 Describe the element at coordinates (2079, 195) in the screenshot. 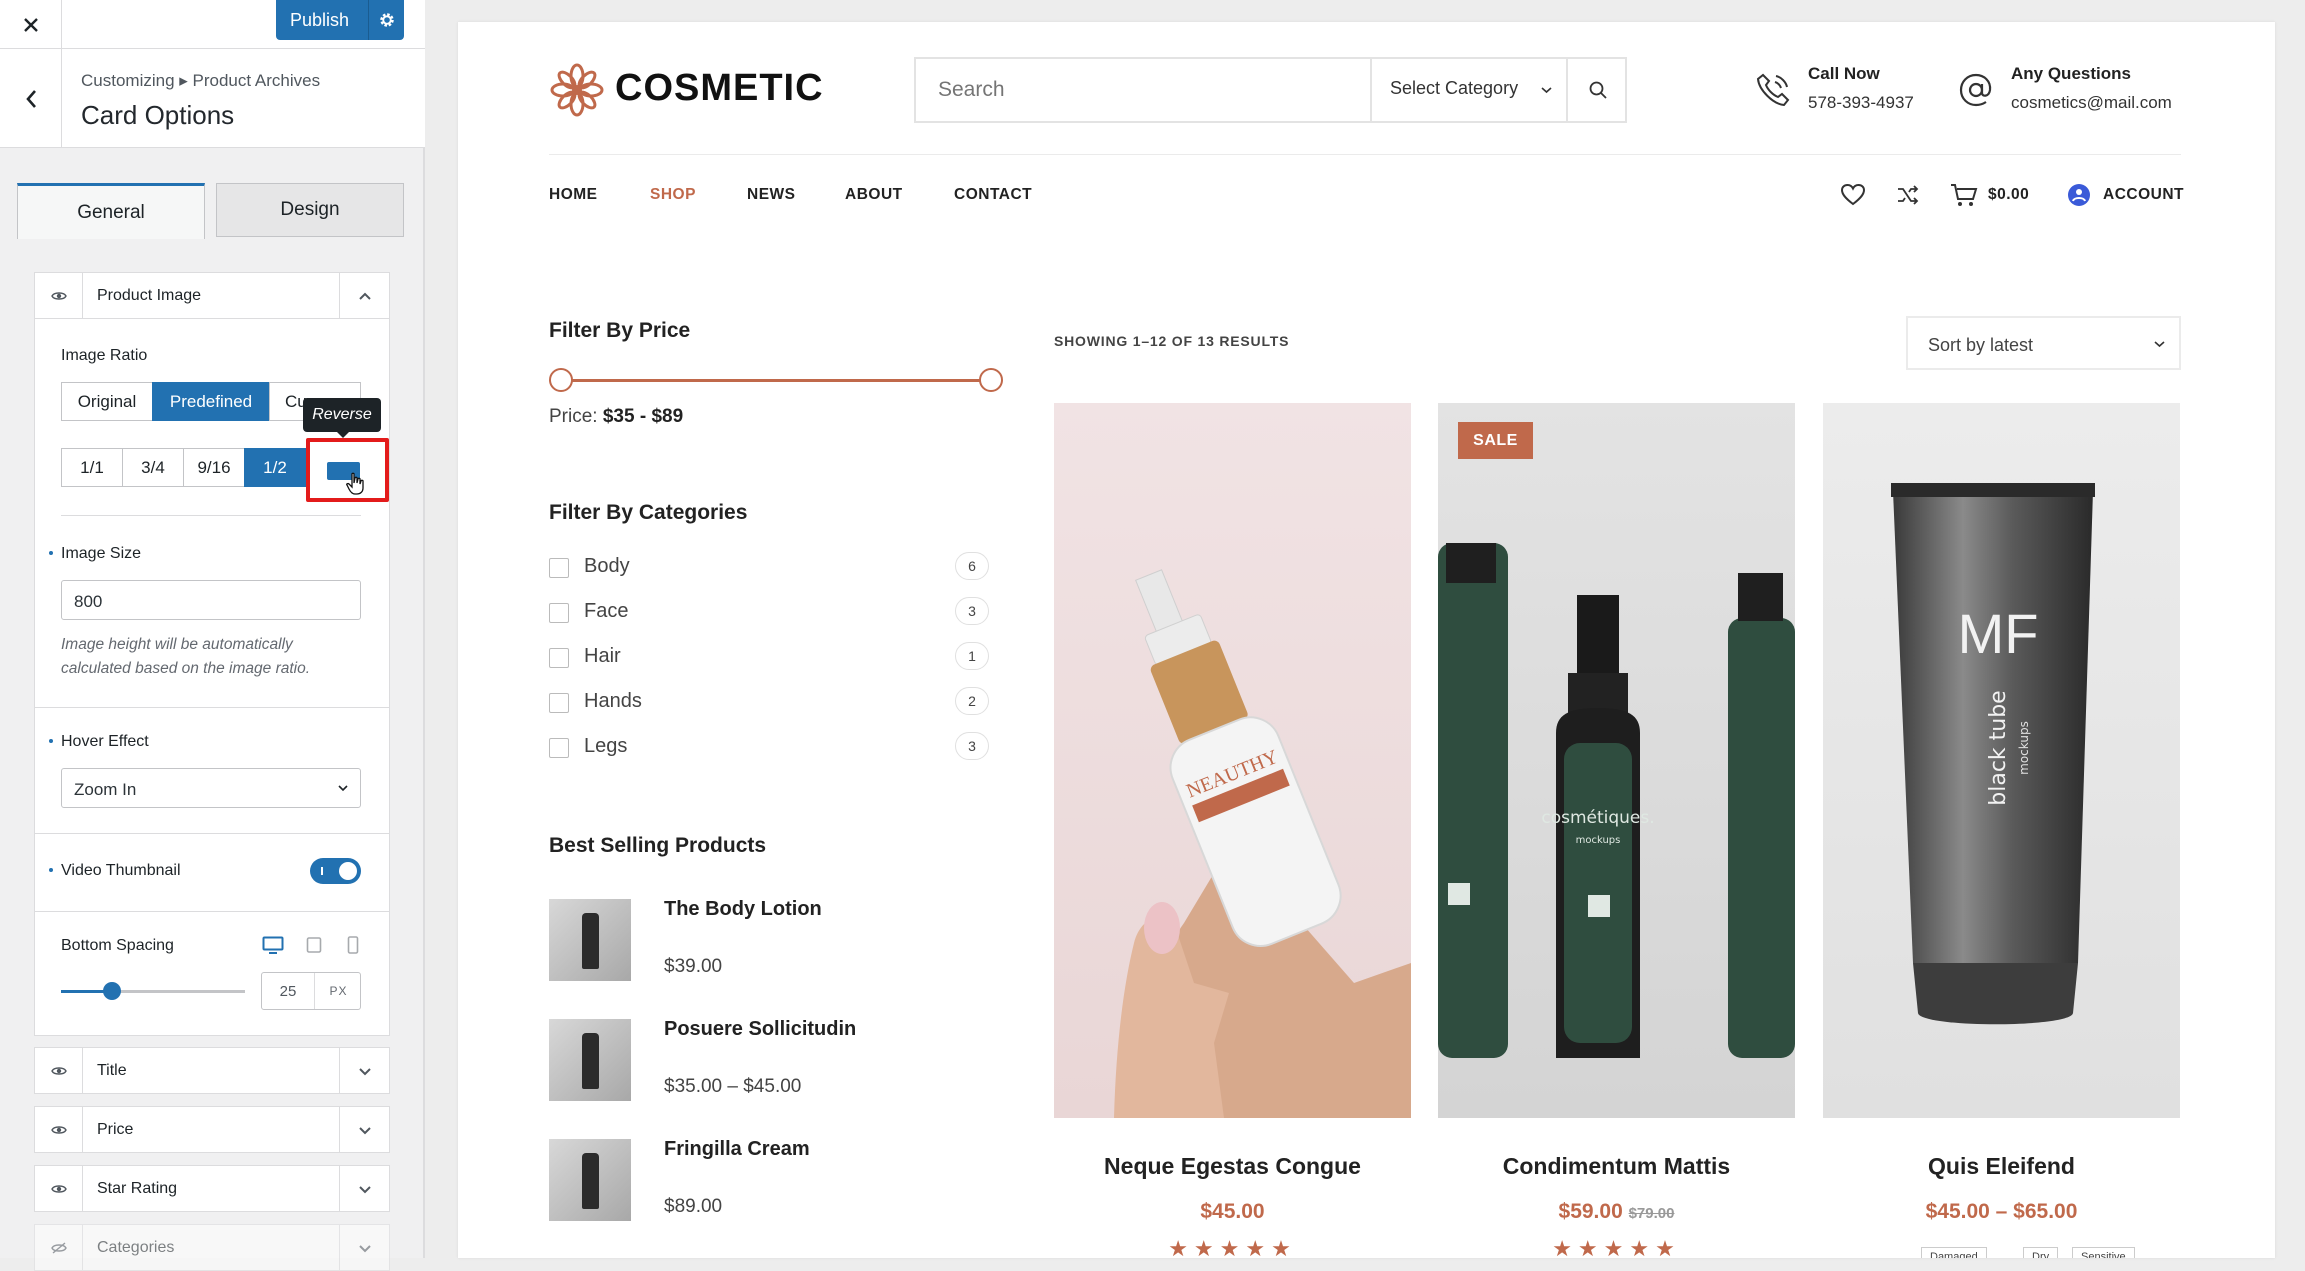

I see `account-icon` at that location.